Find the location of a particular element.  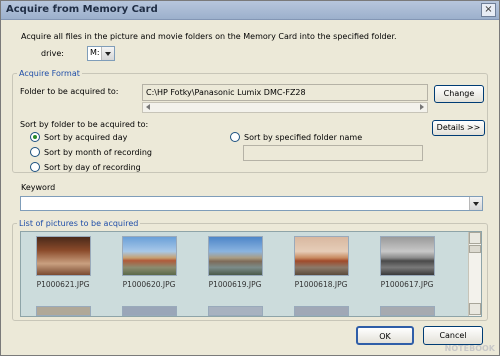

close-icon: × is located at coordinates (488, 10).